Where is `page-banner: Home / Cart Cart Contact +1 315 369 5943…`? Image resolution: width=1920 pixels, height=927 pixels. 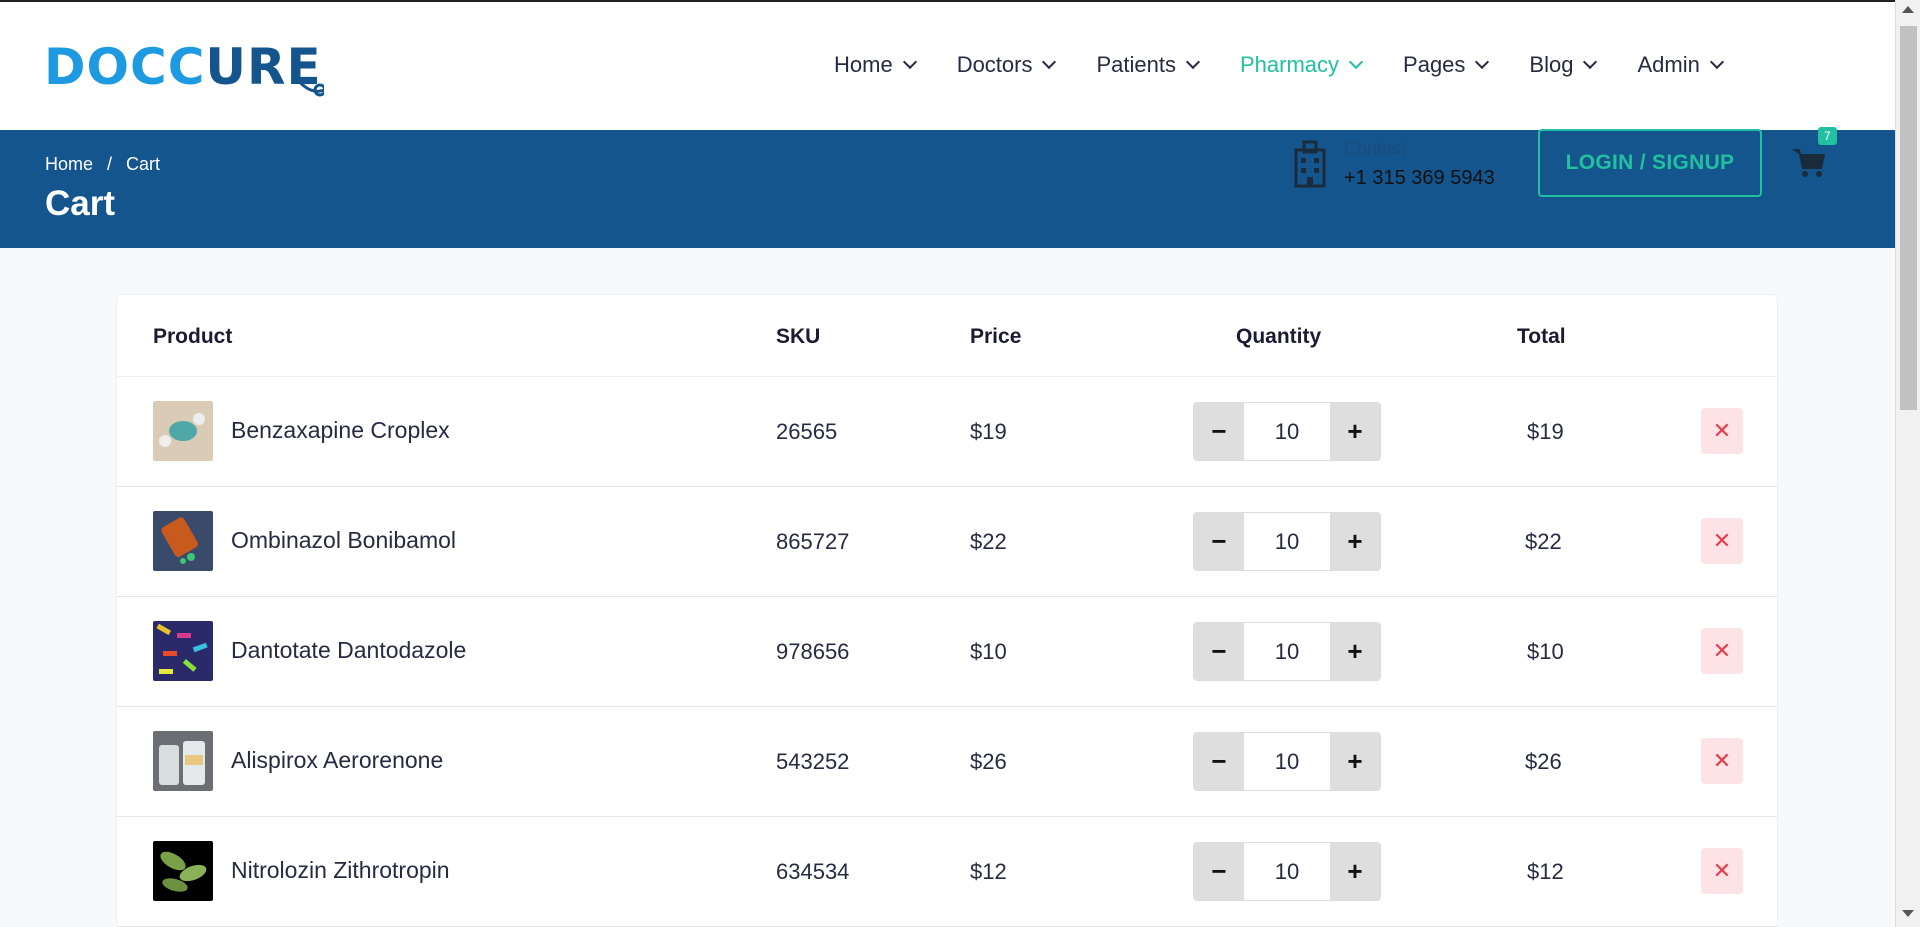
page-banner: Home / Cart Cart Contact +1 315 369 5943… is located at coordinates (947, 187).